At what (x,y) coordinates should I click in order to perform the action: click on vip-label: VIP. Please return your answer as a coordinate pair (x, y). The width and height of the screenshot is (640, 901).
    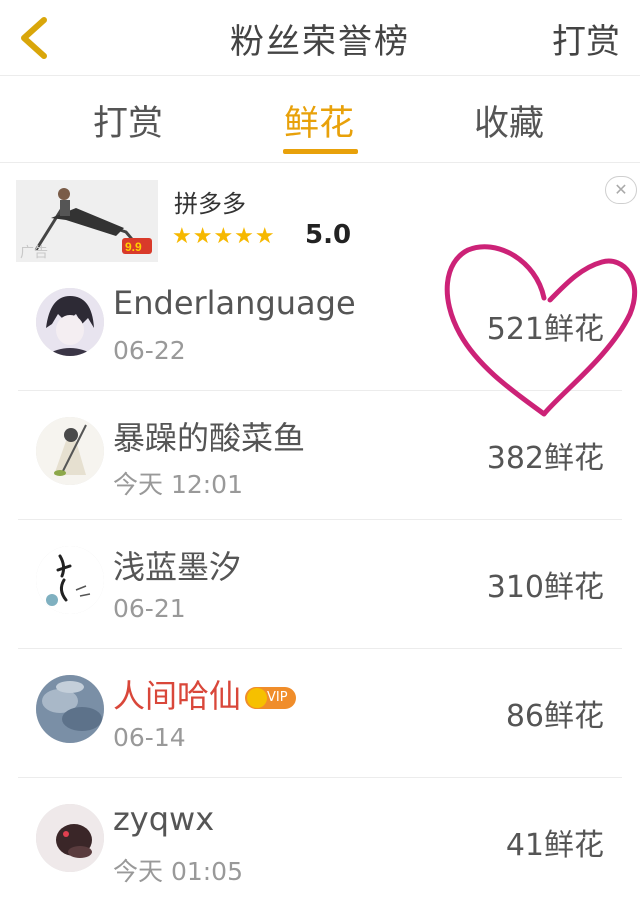
    Looking at the image, I should click on (277, 697).